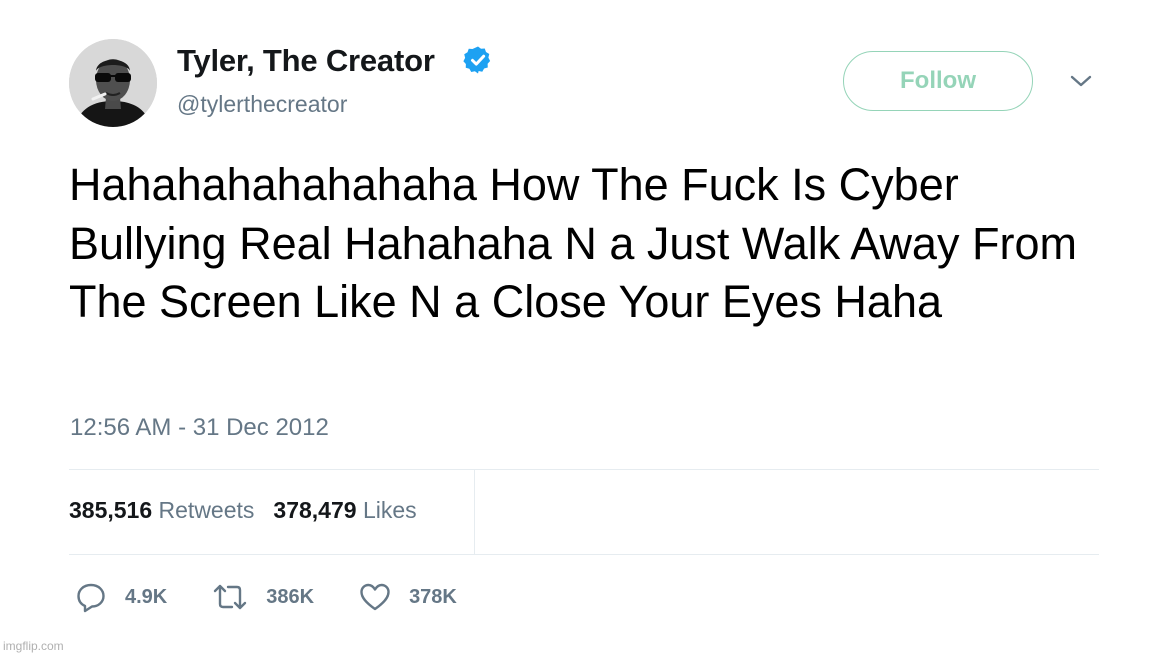  What do you see at coordinates (146, 596) in the screenshot?
I see `reply-count: 4.9K` at bounding box center [146, 596].